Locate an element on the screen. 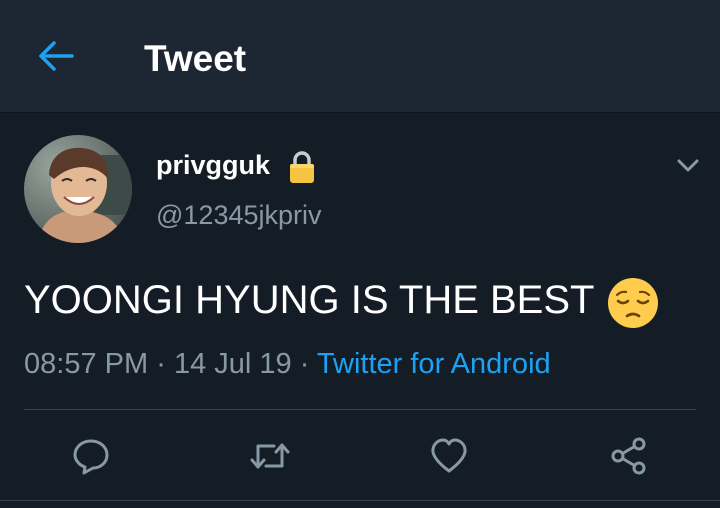 The height and width of the screenshot is (508, 720). tweet-source-link: Twitter for Android is located at coordinates (434, 364).